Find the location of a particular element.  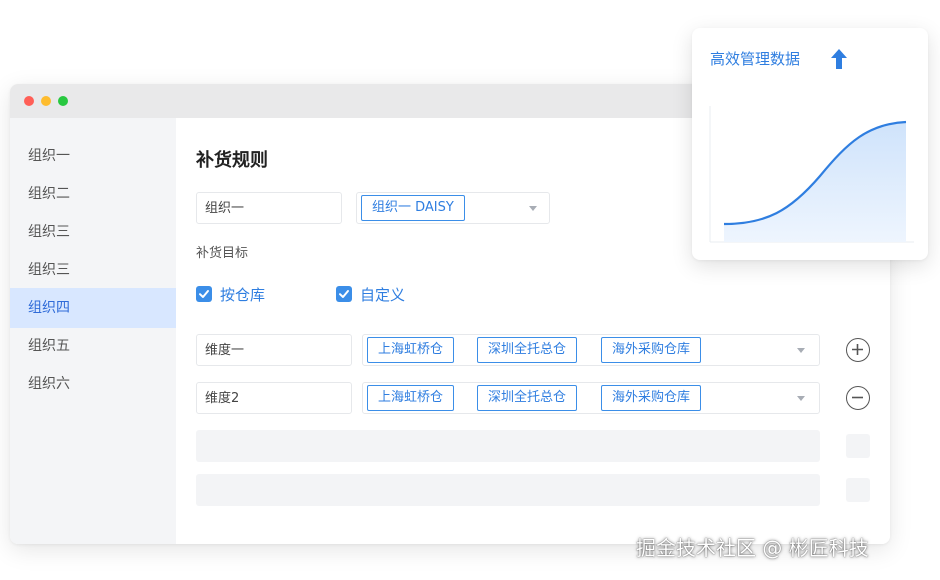

checkbox-label-by-warehouse: 按仓库 is located at coordinates (242, 294).